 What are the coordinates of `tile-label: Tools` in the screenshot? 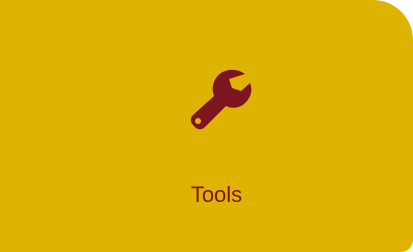 It's located at (216, 194).